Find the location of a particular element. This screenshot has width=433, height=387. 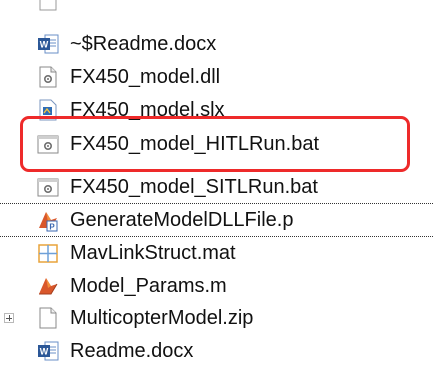

file-name: FX450_model_SITLRun.bat is located at coordinates (194, 186).